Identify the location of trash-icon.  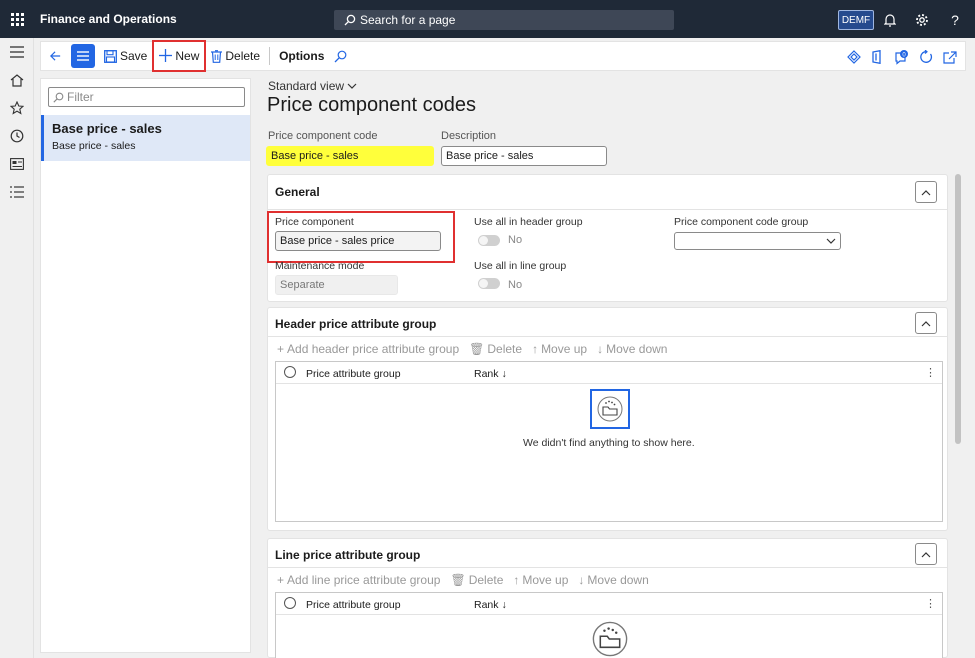
(217, 56).